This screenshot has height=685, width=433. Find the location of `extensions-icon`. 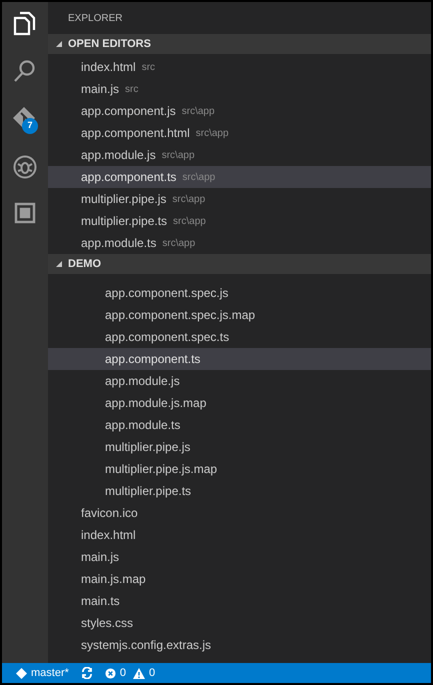

extensions-icon is located at coordinates (25, 213).